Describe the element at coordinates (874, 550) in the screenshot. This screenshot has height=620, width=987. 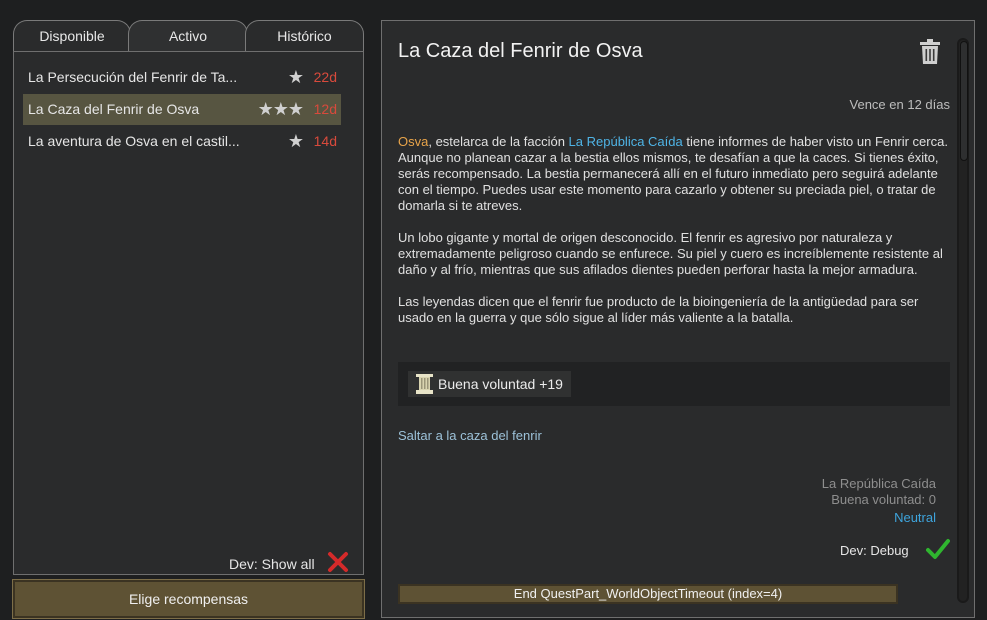
I see `dev-debug-label: Dev: Debug` at that location.